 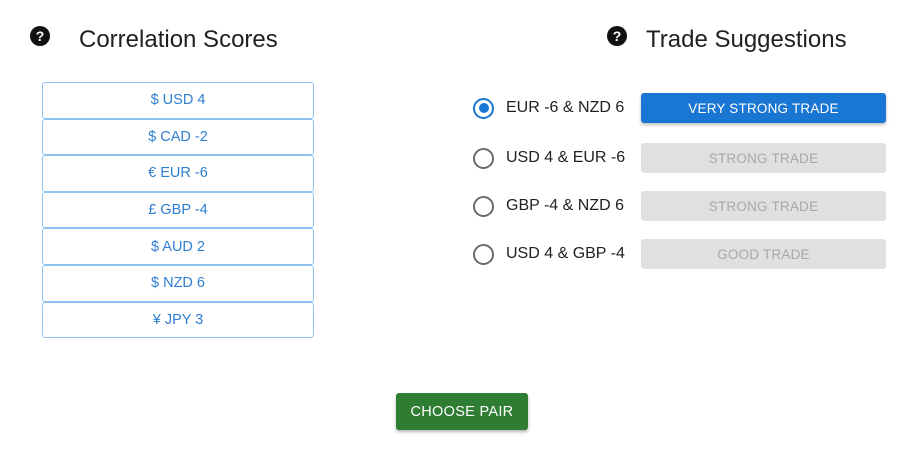 I want to click on suggestion-pair-label: USD 4 & GBP -4, so click(x=565, y=253).